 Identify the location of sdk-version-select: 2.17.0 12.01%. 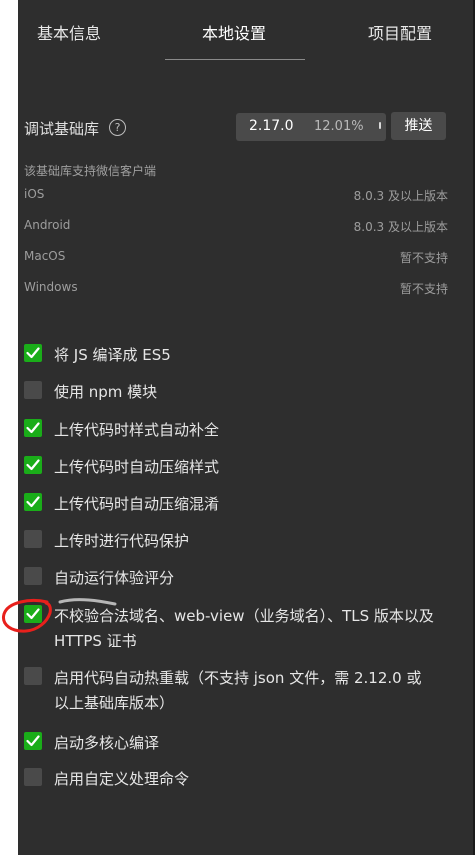
(311, 127).